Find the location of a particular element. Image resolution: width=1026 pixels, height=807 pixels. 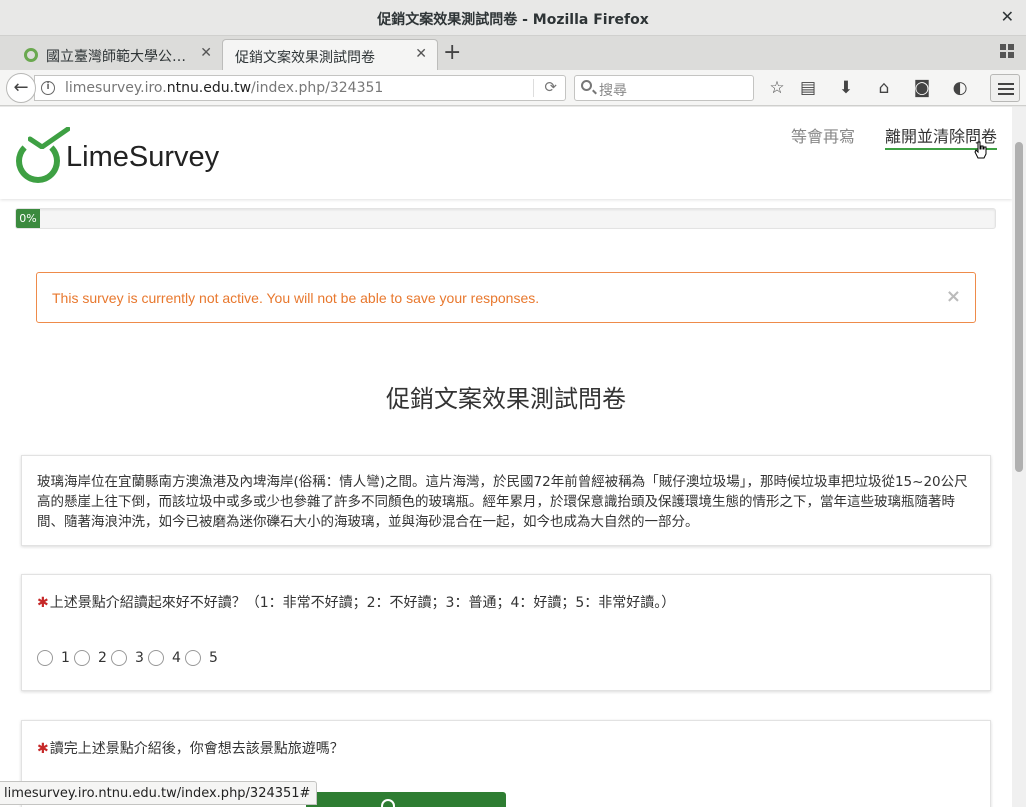

tab-list-icon is located at coordinates (1007, 51).